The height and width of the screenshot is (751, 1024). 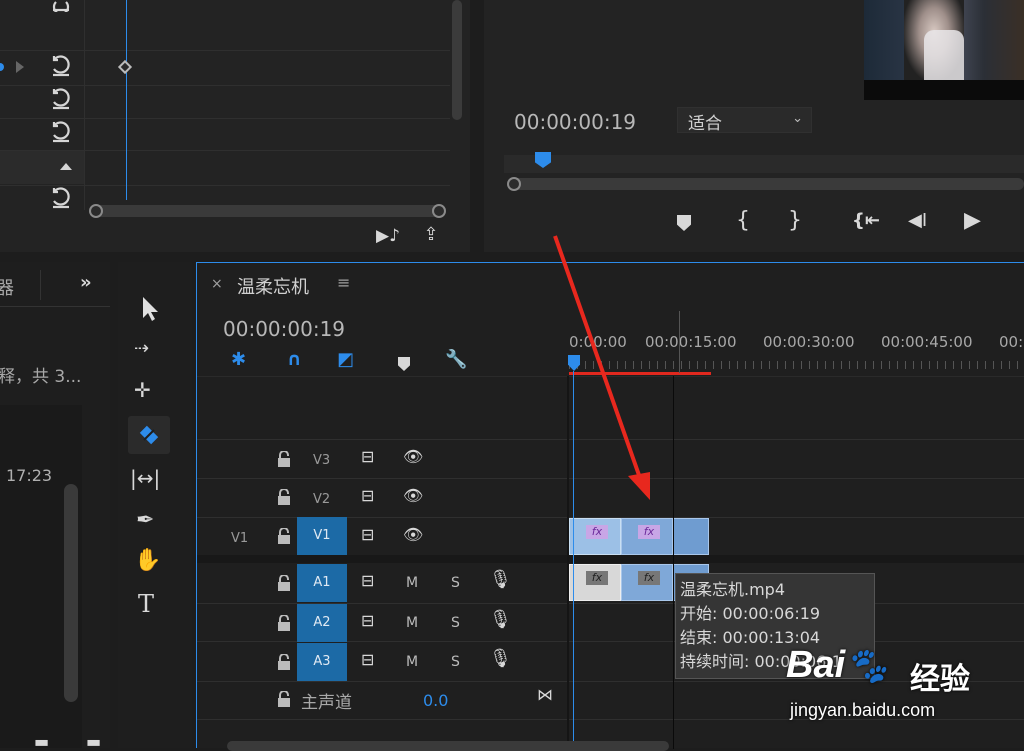 What do you see at coordinates (456, 360) in the screenshot?
I see `wrench-icon: 🔧` at bounding box center [456, 360].